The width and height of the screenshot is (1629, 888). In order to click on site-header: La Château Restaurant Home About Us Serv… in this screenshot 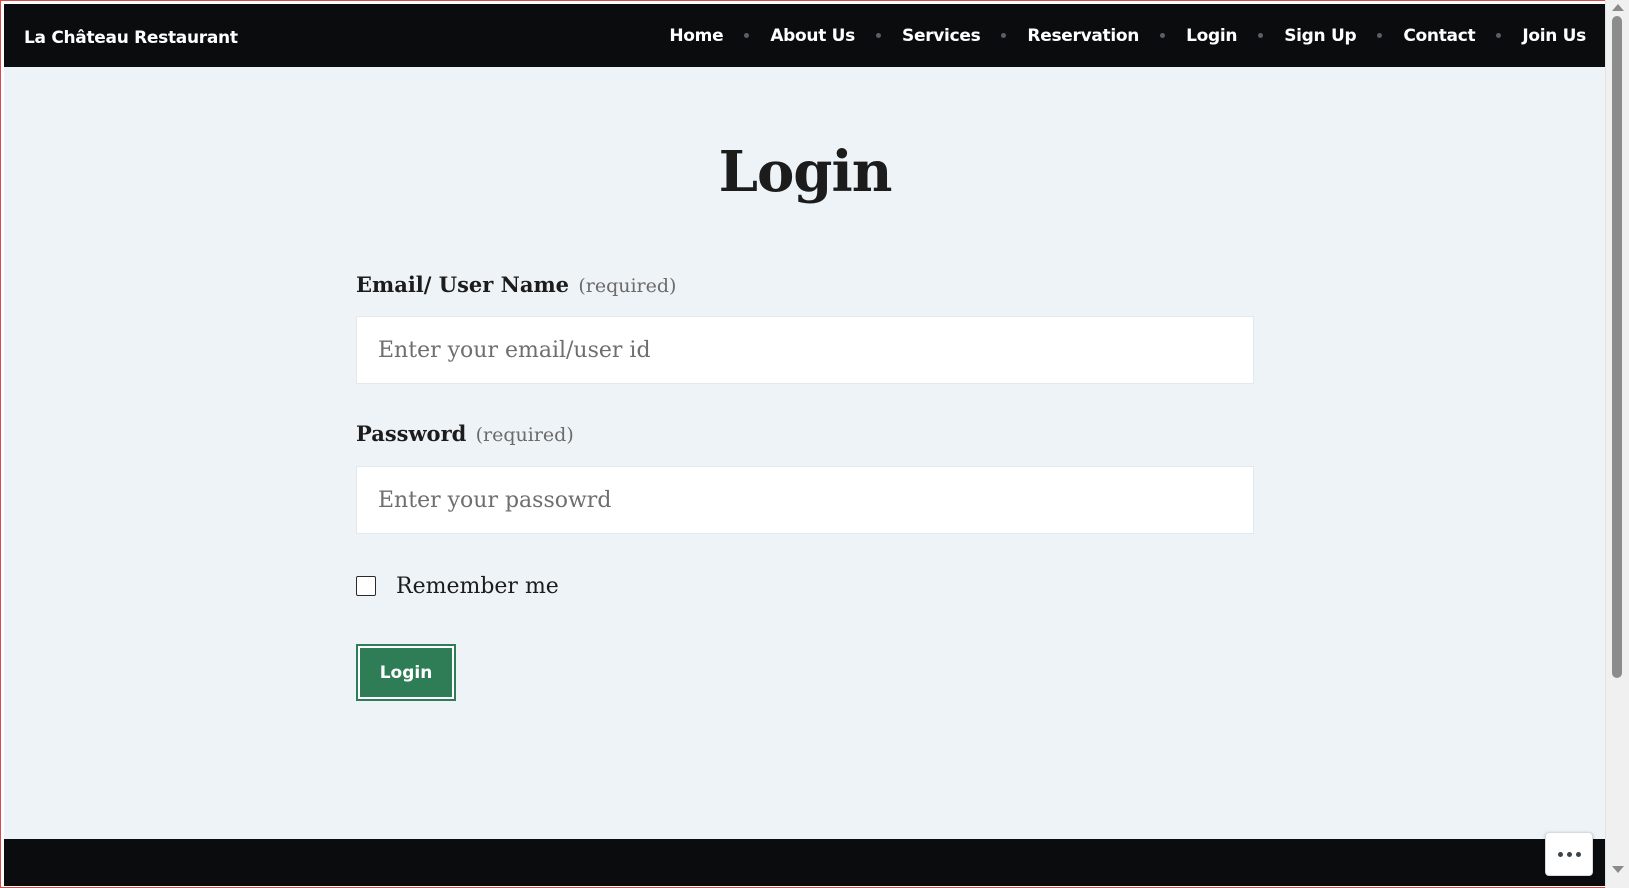, I will do `click(805, 35)`.